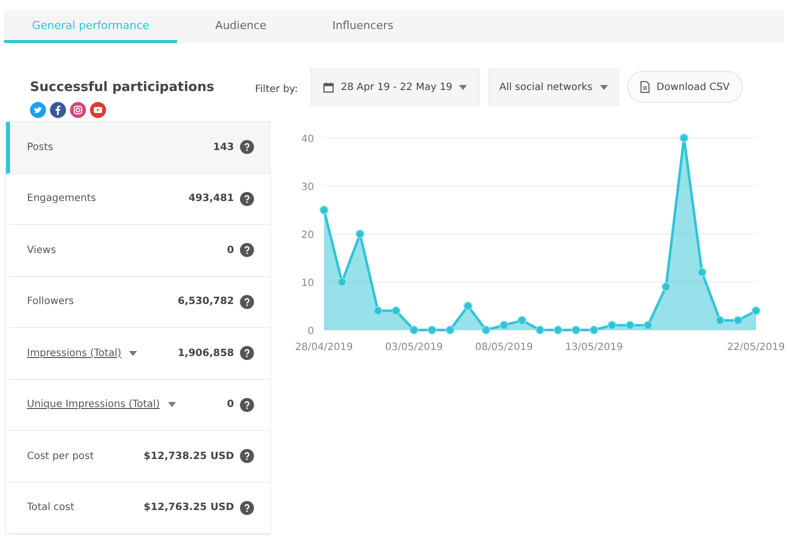 The width and height of the screenshot is (787, 560). I want to click on tab: Influencers, so click(363, 26).